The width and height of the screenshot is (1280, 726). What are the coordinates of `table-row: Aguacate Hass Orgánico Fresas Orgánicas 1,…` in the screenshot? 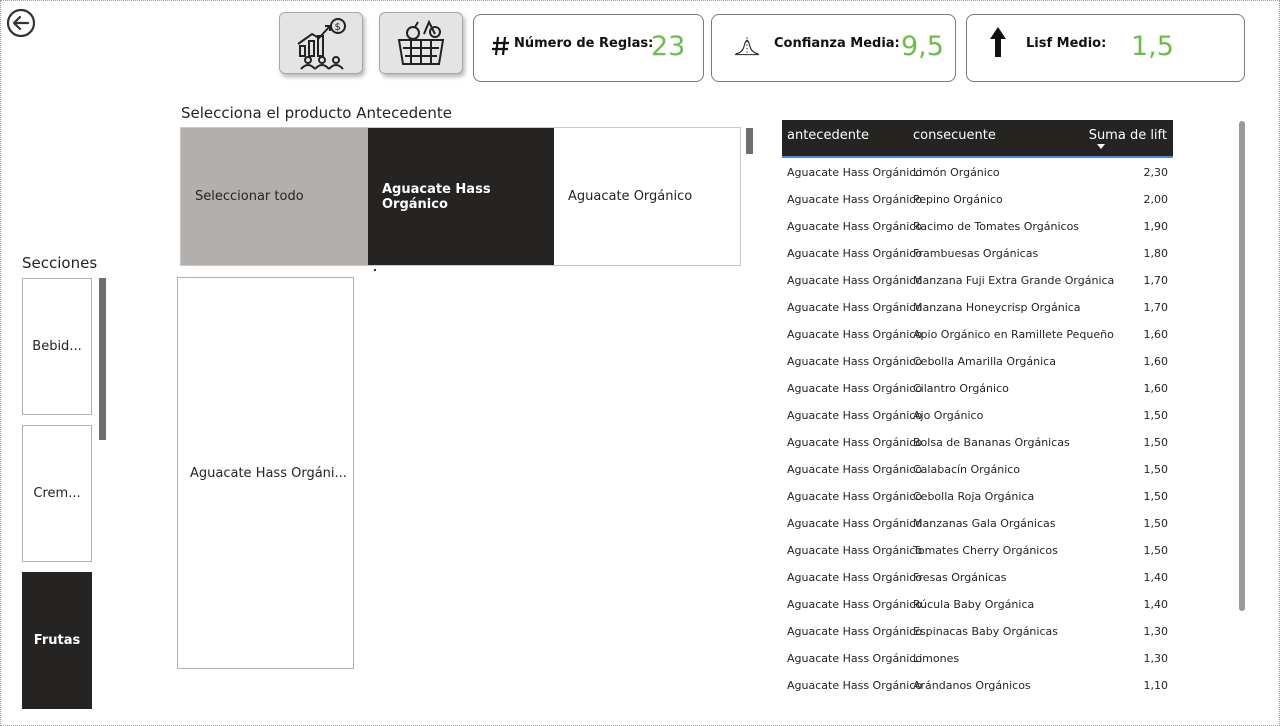 It's located at (977, 576).